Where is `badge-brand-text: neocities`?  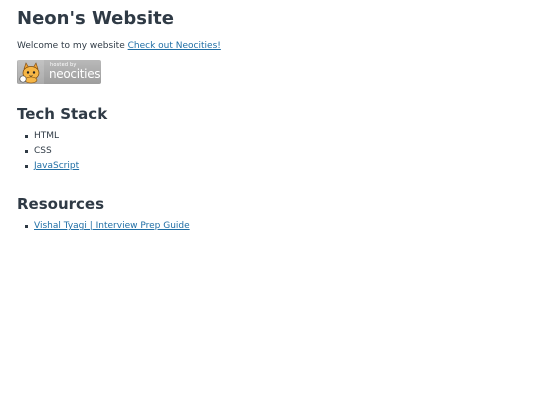 badge-brand-text: neocities is located at coordinates (75, 74).